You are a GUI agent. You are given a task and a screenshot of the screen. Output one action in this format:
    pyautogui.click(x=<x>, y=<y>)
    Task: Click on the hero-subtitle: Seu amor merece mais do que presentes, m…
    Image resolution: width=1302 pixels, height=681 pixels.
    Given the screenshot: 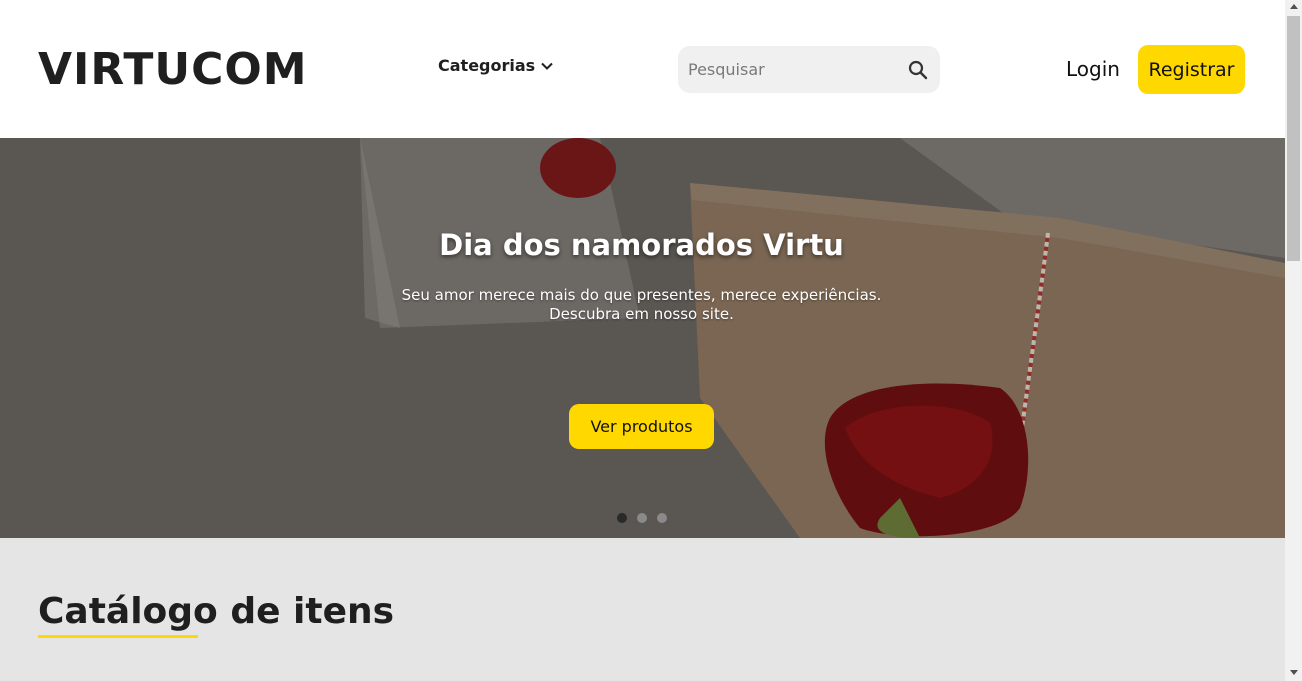 What is the action you would take?
    pyautogui.click(x=641, y=305)
    